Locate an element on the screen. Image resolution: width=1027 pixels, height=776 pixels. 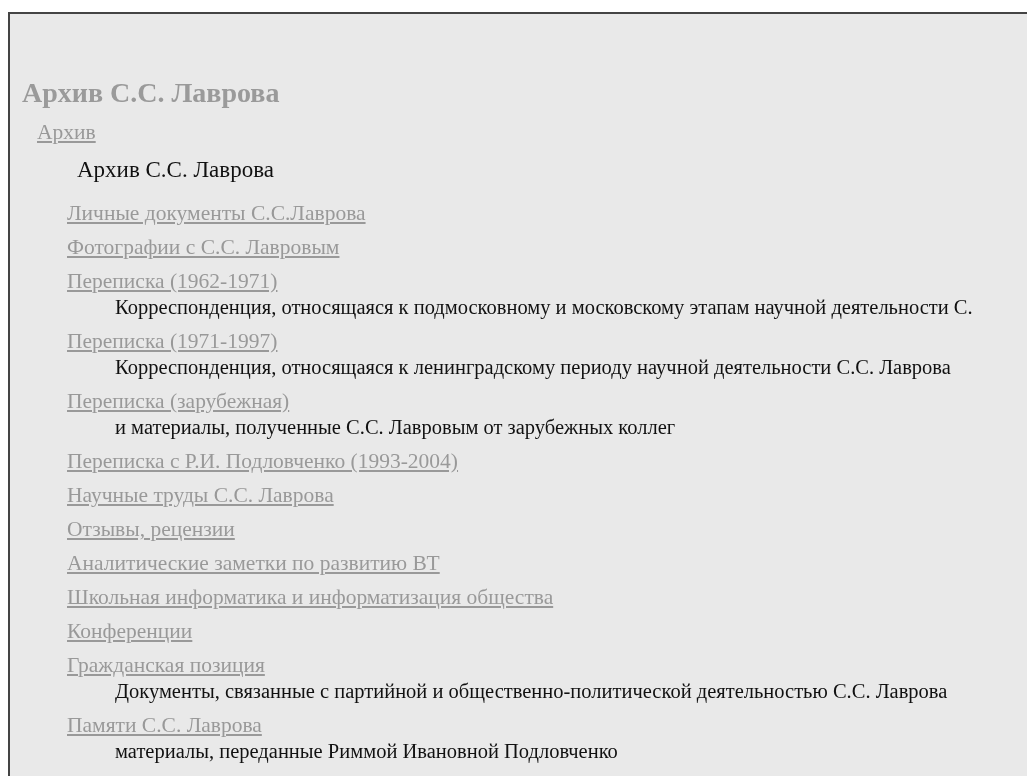
archive-link: Переписка с Р.И. Подловченко (1993-2004) is located at coordinates (263, 461).